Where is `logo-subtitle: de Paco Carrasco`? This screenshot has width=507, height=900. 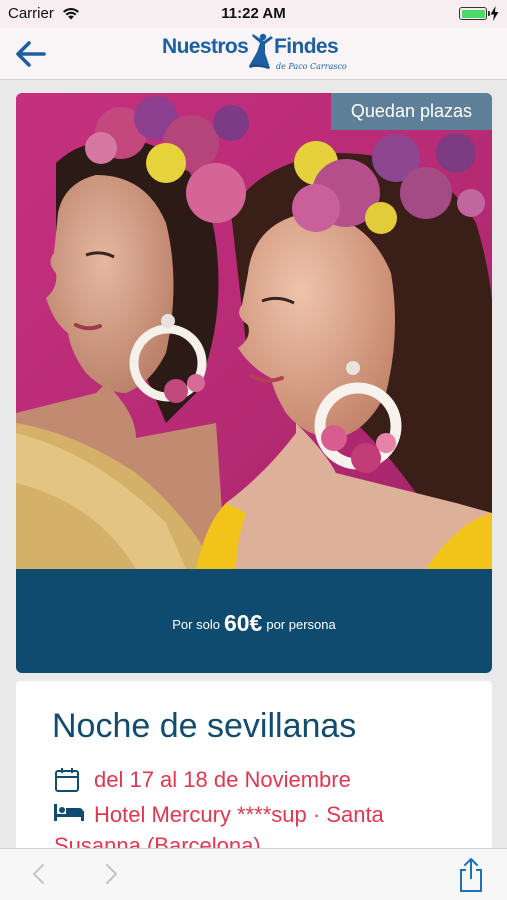 logo-subtitle: de Paco Carrasco is located at coordinates (311, 66).